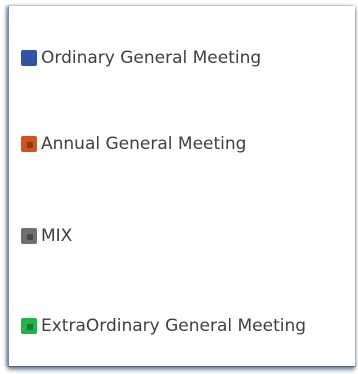 The height and width of the screenshot is (374, 358). Describe the element at coordinates (151, 58) in the screenshot. I see `legend-label-ordinary-general-meeting: Ordinary General Meeting` at that location.